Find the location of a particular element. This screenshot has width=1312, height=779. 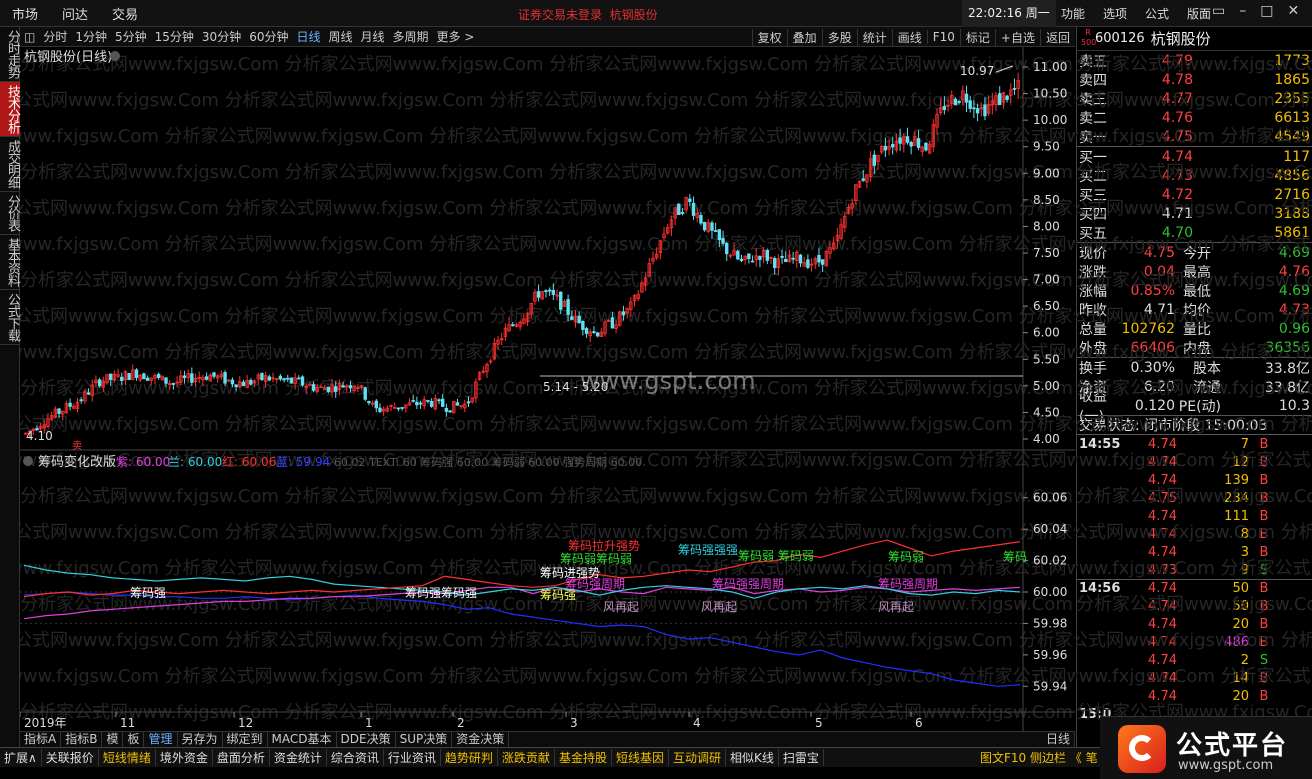

bottom-item-9: 涨跌贡献 is located at coordinates (526, 757).